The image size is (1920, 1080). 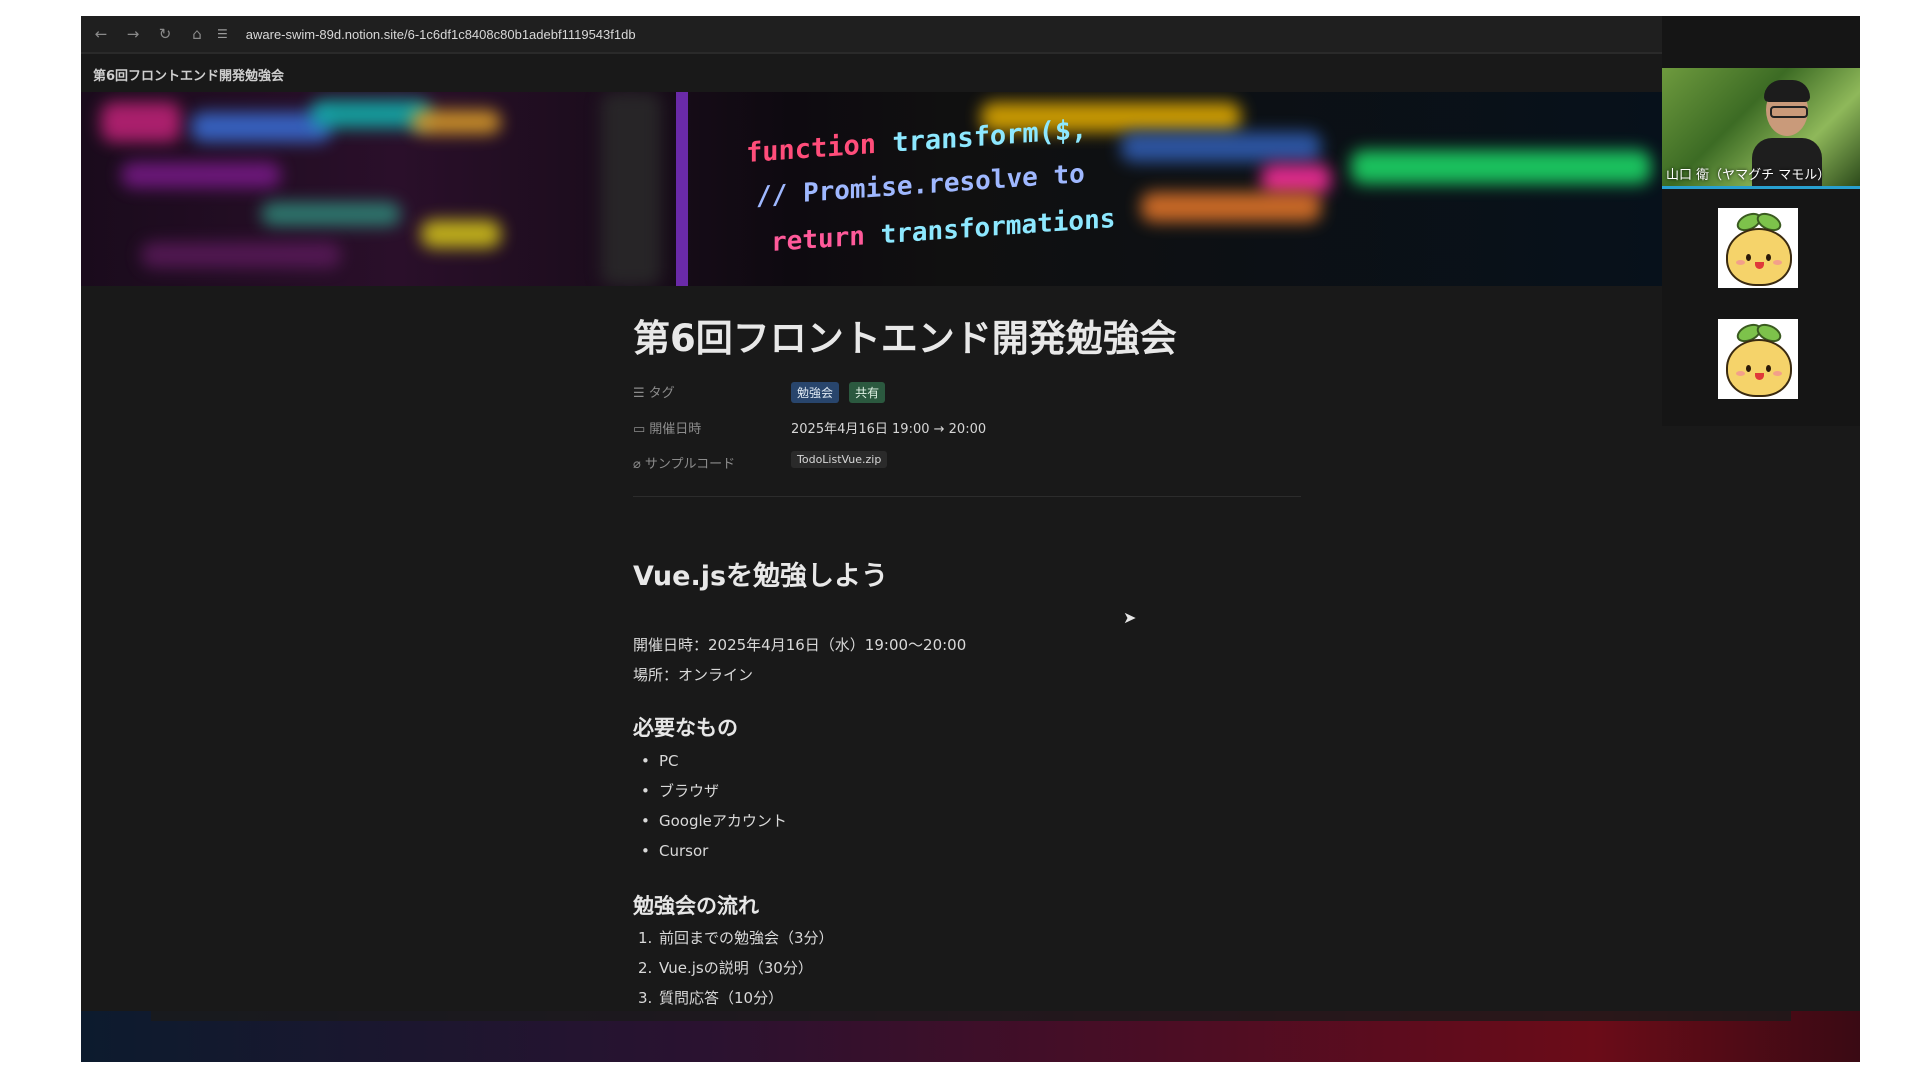 What do you see at coordinates (761, 576) in the screenshot?
I see `section-heading: Vue.jsを勉強しよう` at bounding box center [761, 576].